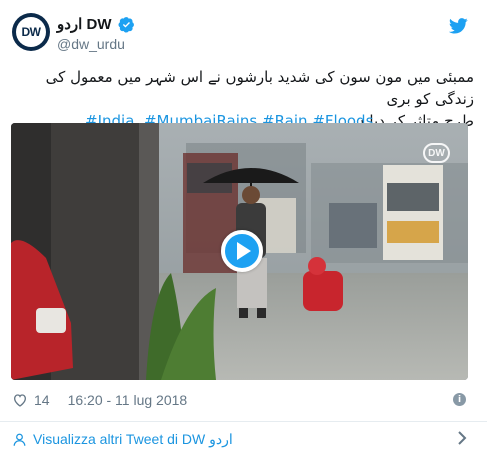 This screenshot has height=454, width=487. I want to click on play-icon, so click(242, 251).